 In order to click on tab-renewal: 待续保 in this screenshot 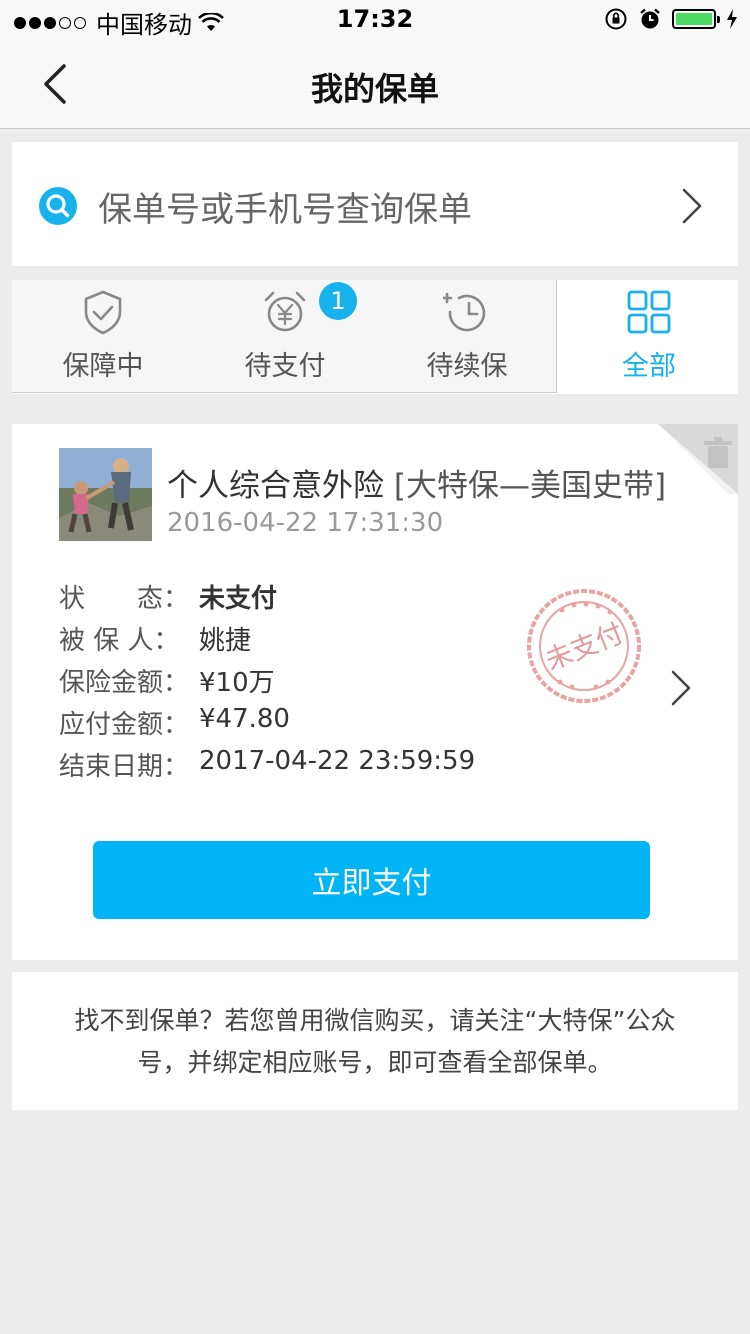, I will do `click(467, 336)`.